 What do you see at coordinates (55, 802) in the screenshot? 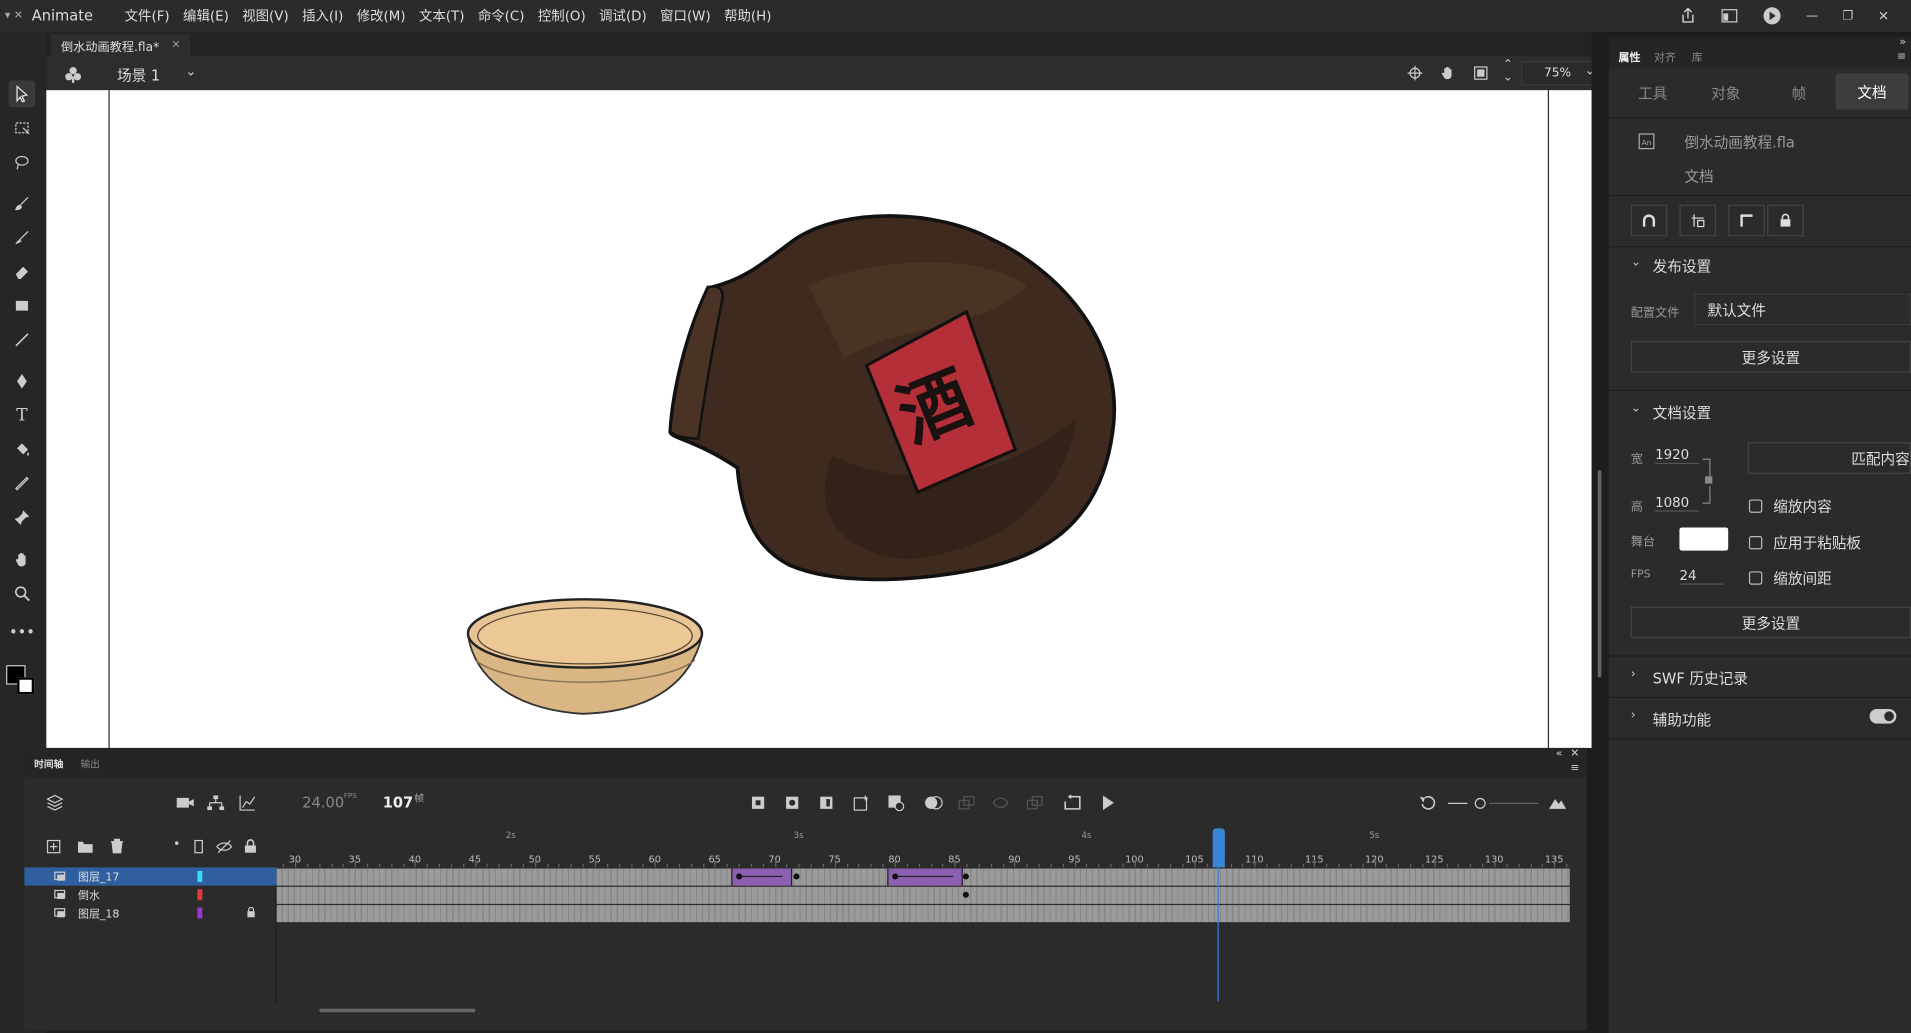
I see `layer-stack-icon` at bounding box center [55, 802].